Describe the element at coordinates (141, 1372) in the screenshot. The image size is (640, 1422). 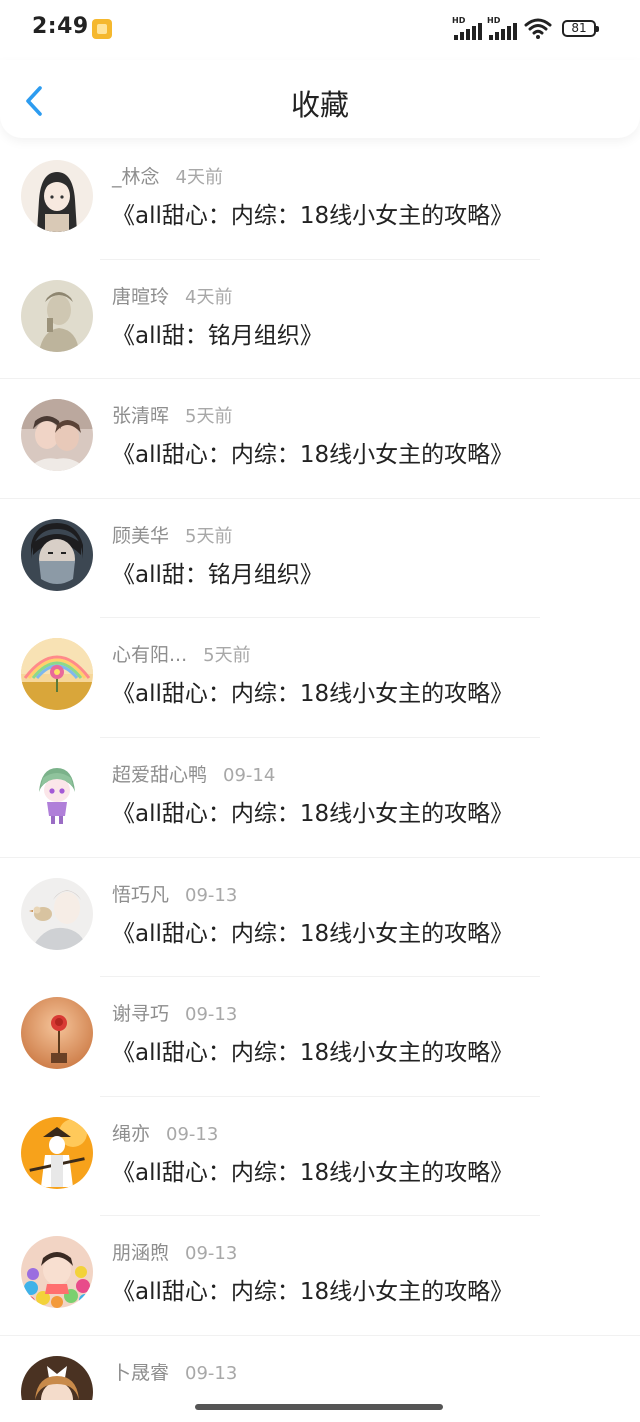
I see `username: 卜晟睿` at that location.